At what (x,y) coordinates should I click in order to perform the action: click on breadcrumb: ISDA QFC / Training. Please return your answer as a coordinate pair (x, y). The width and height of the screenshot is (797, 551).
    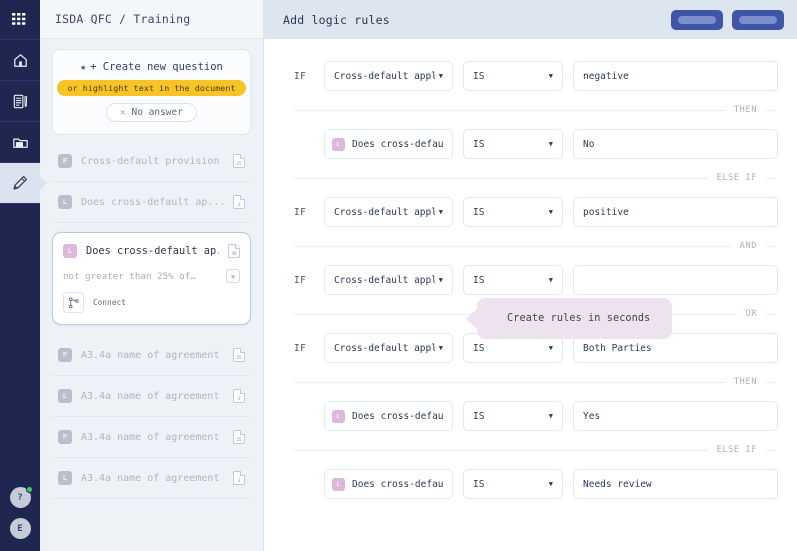
    Looking at the image, I should click on (151, 19).